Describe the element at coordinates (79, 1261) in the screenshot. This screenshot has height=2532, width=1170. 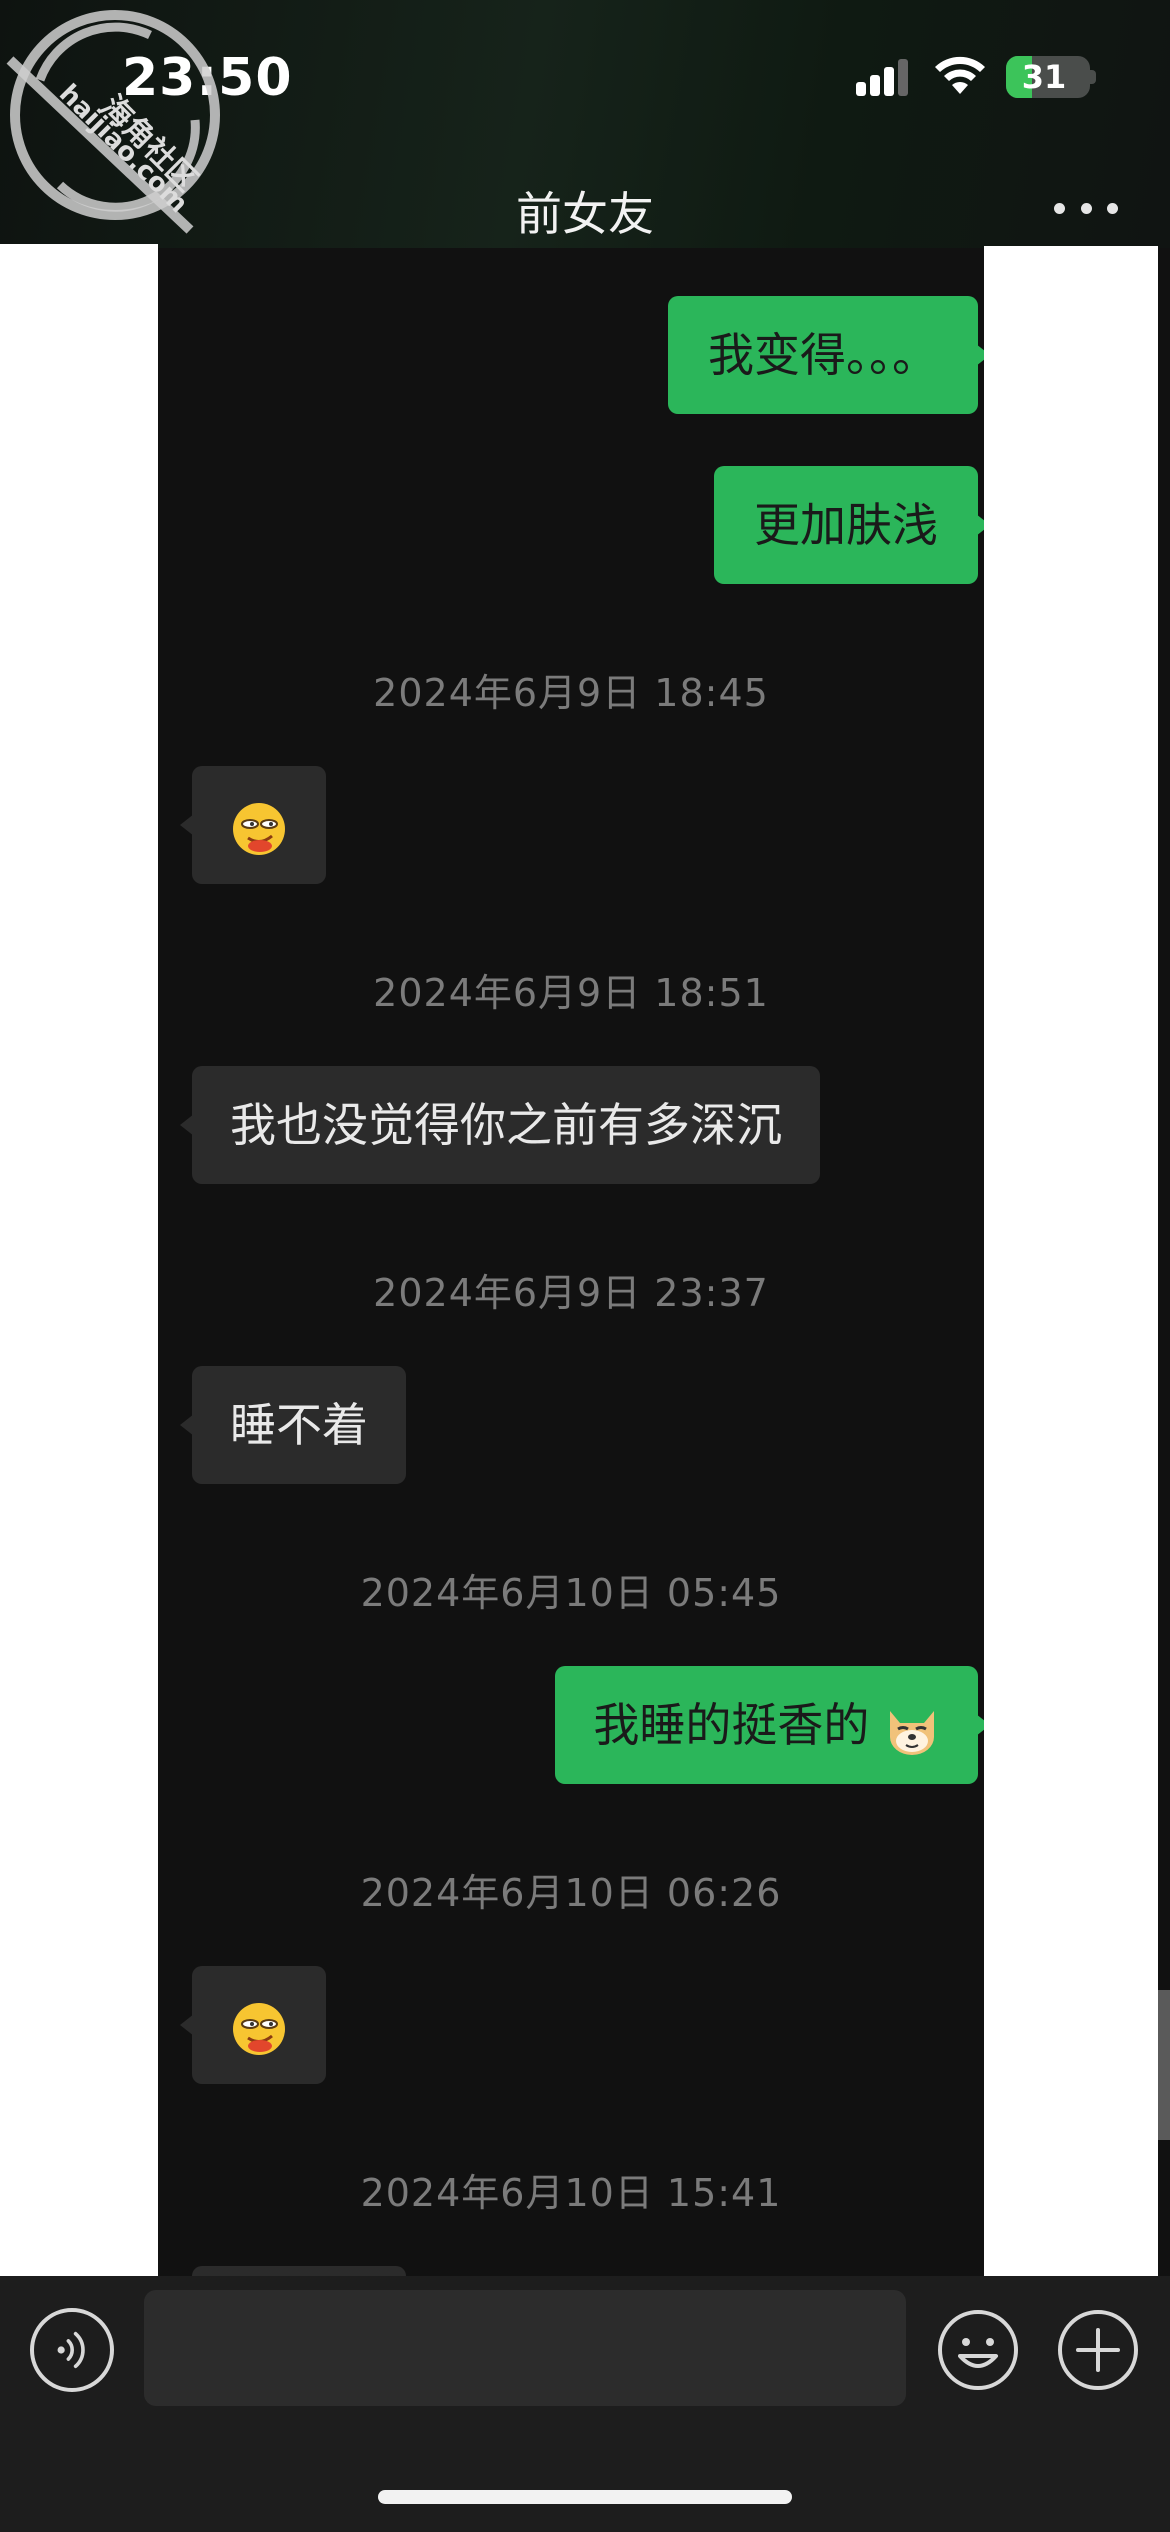
I see `left-white-panel` at that location.